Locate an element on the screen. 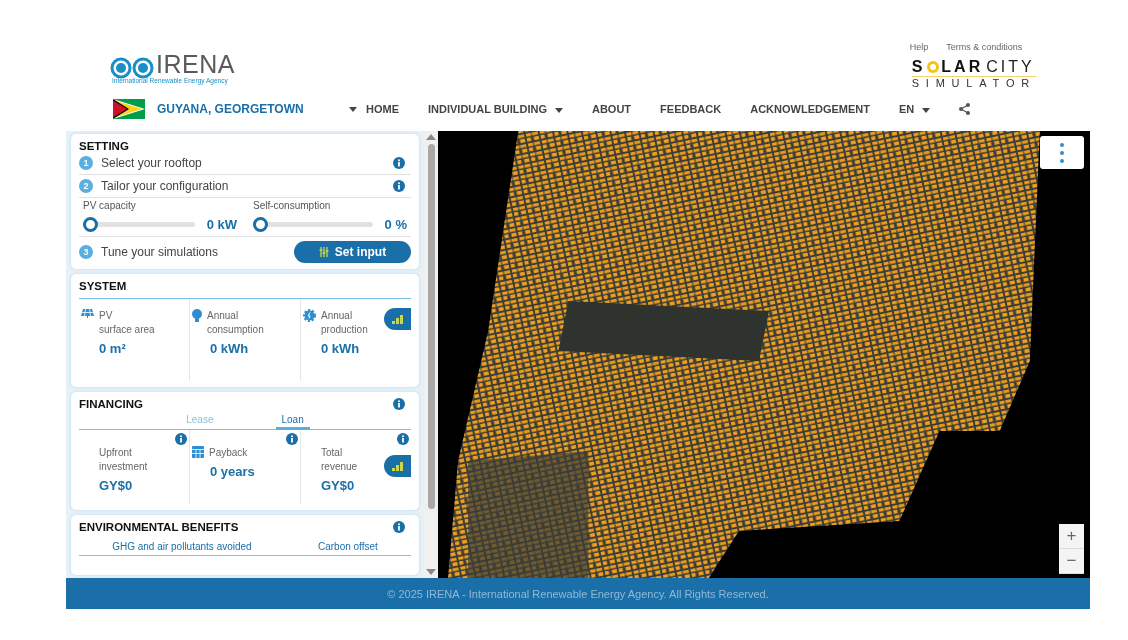 The height and width of the screenshot is (640, 1128). column-heading: GHG and air pollutants avoided is located at coordinates (182, 546).